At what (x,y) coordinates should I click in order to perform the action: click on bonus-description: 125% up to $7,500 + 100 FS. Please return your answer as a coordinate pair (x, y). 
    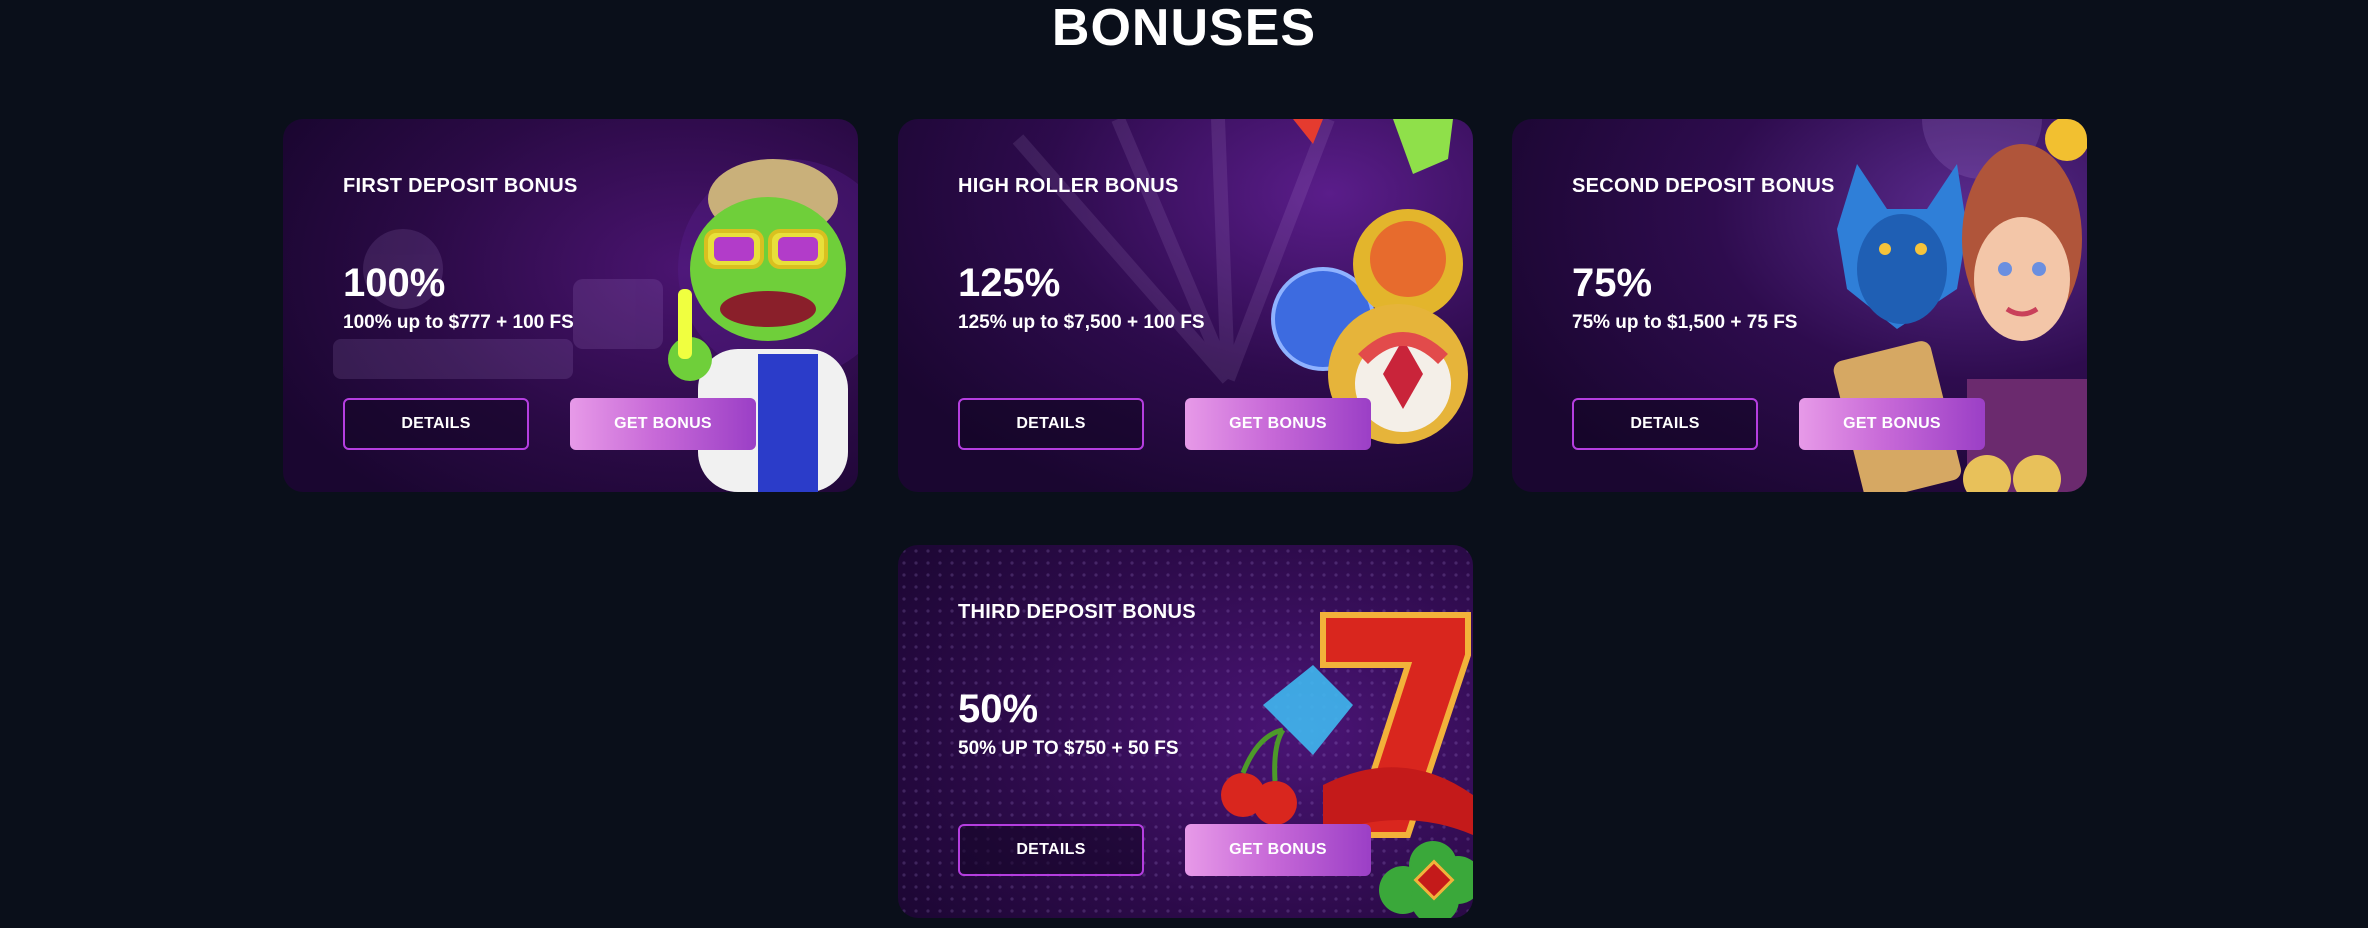
    Looking at the image, I should click on (1081, 322).